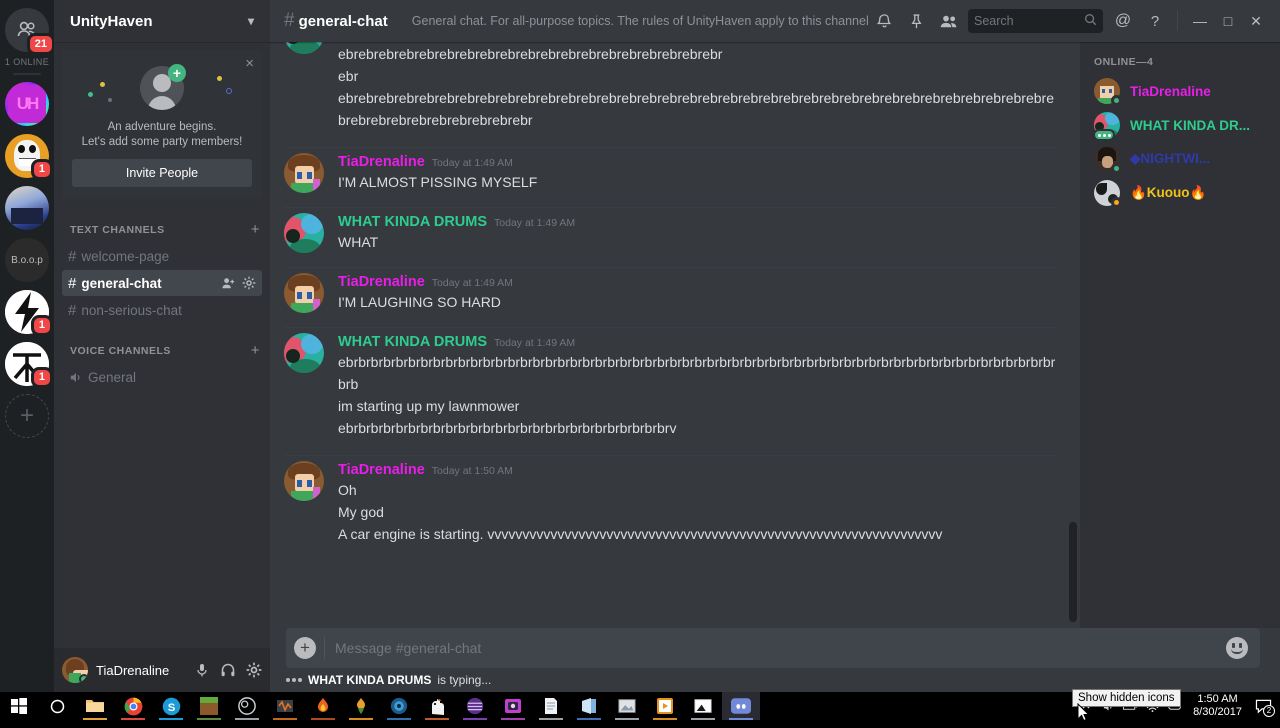  I want to click on add-text-channel-icon: +, so click(255, 229).